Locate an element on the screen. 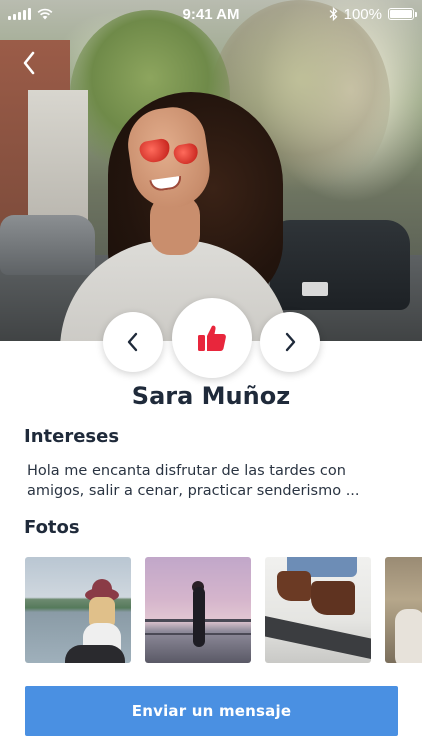 The image size is (422, 750). photo-background-plate is located at coordinates (315, 289).